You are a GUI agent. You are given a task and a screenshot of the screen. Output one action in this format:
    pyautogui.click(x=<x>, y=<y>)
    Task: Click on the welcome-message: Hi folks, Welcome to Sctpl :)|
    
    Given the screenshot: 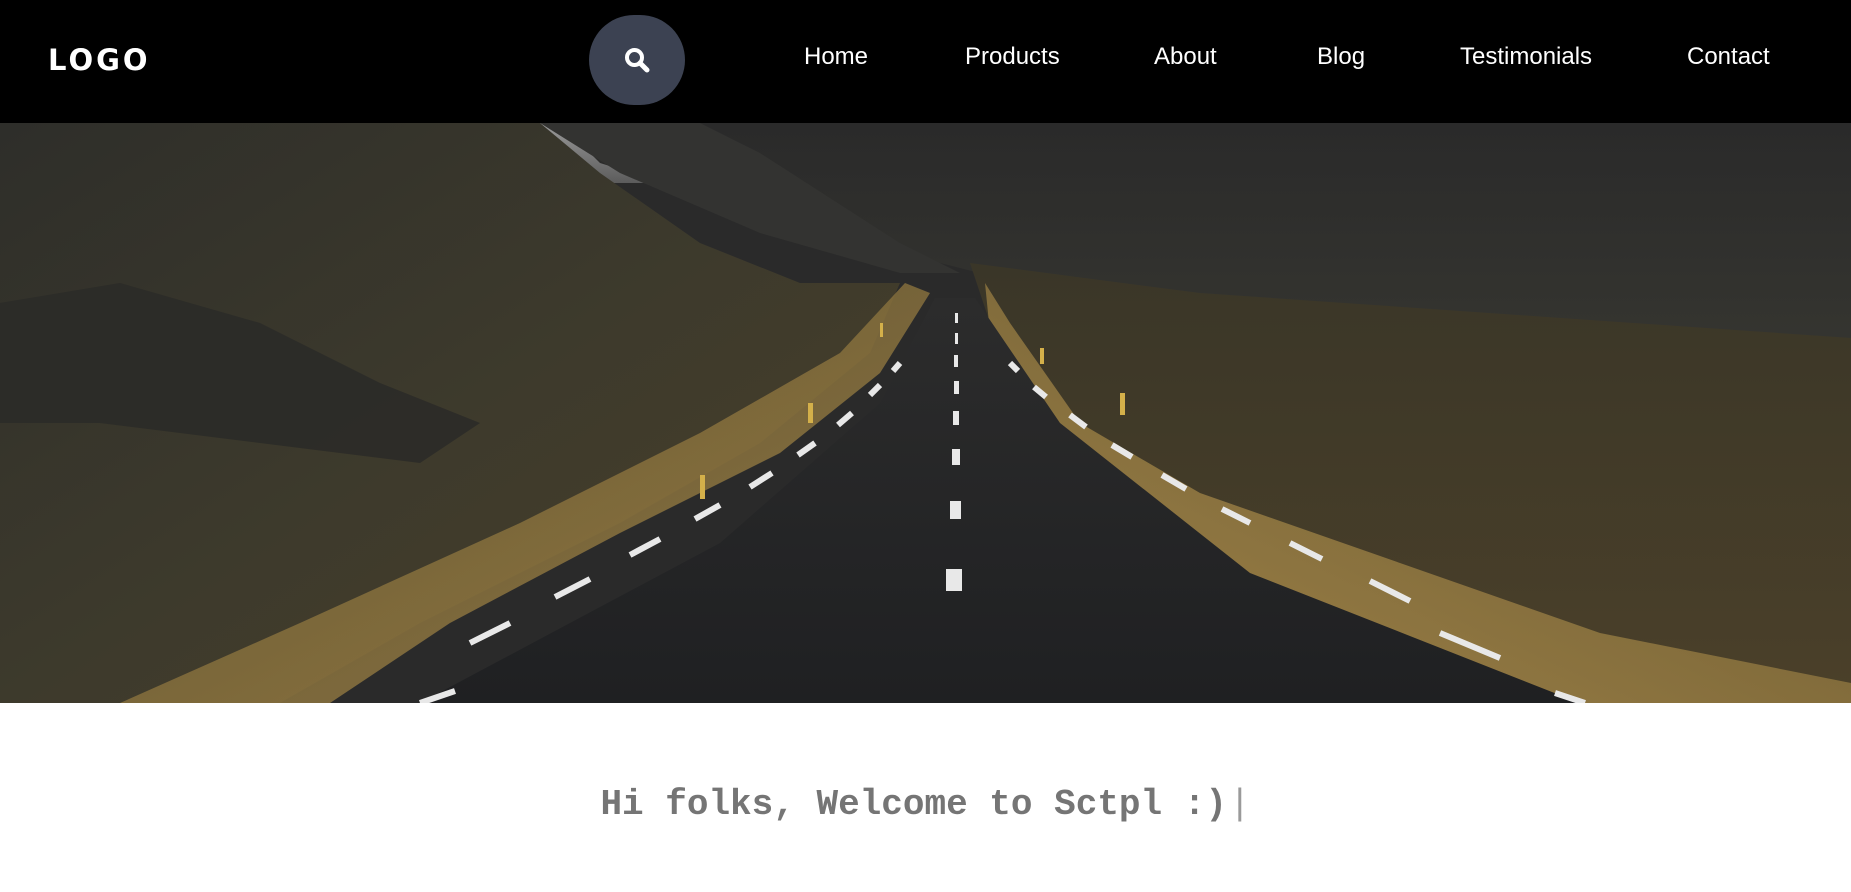 What is the action you would take?
    pyautogui.click(x=925, y=805)
    